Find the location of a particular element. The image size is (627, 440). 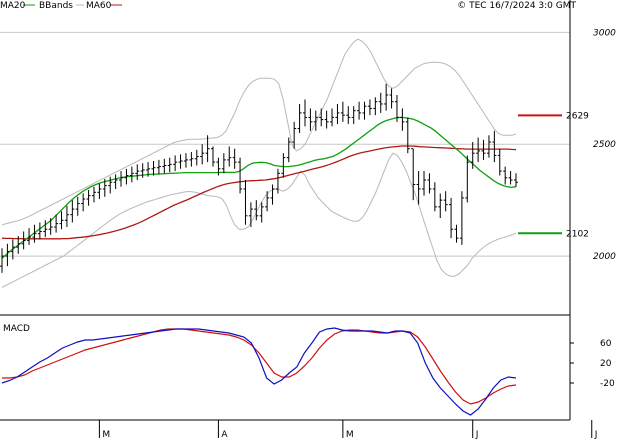

price-tick-label: 2500 is located at coordinates (604, 145).